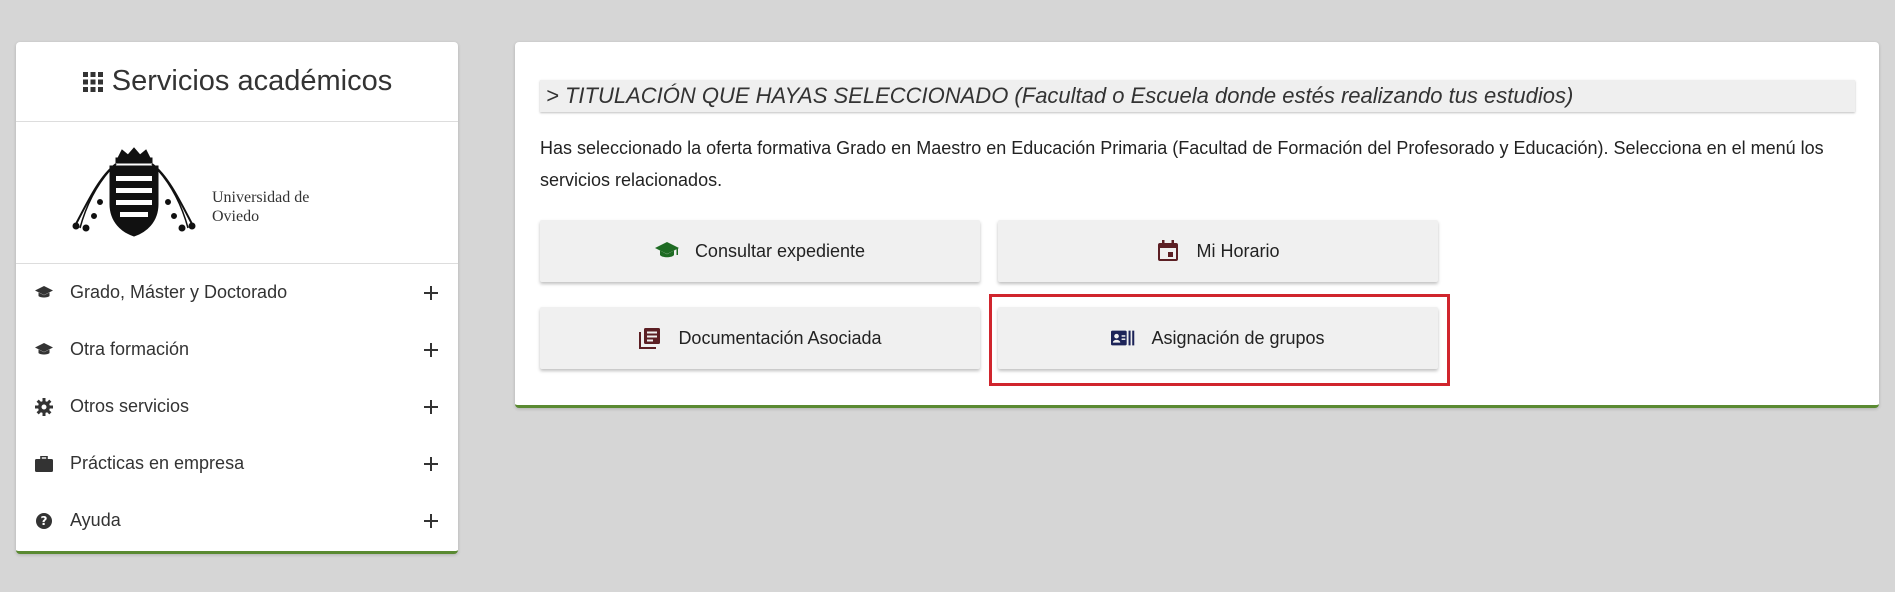  Describe the element at coordinates (92, 81) in the screenshot. I see `apps-grid-icon` at that location.